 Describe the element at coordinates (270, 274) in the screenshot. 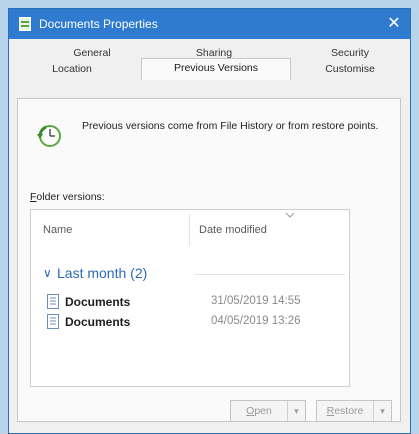

I see `group-divider` at that location.